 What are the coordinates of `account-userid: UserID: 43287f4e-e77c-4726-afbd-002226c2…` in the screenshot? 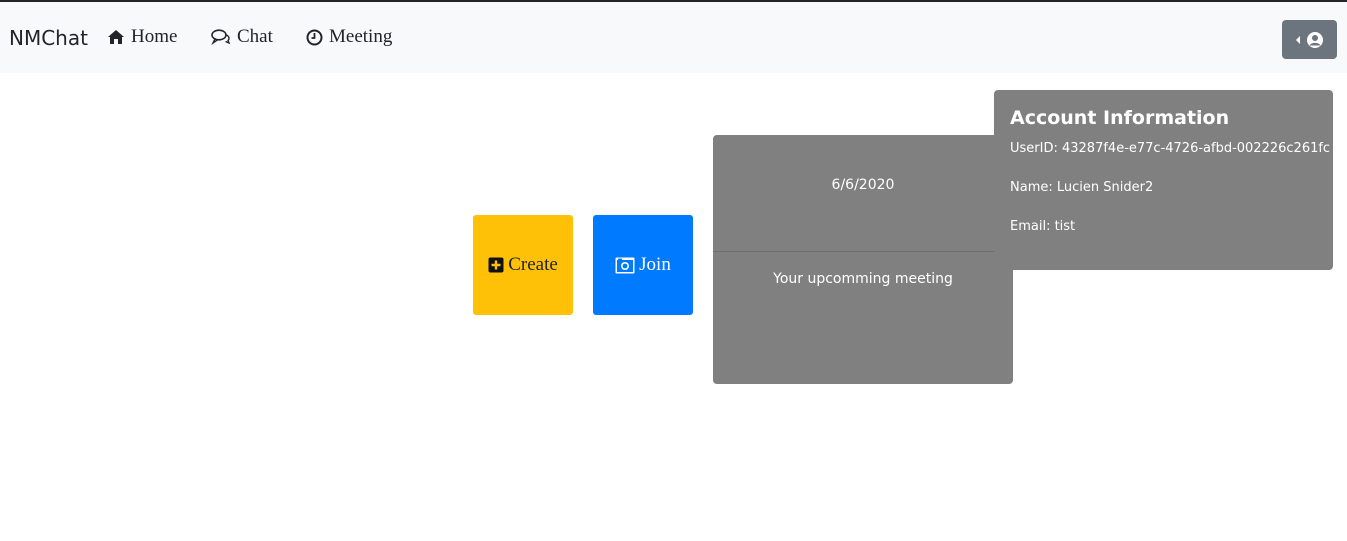 It's located at (1170, 148).